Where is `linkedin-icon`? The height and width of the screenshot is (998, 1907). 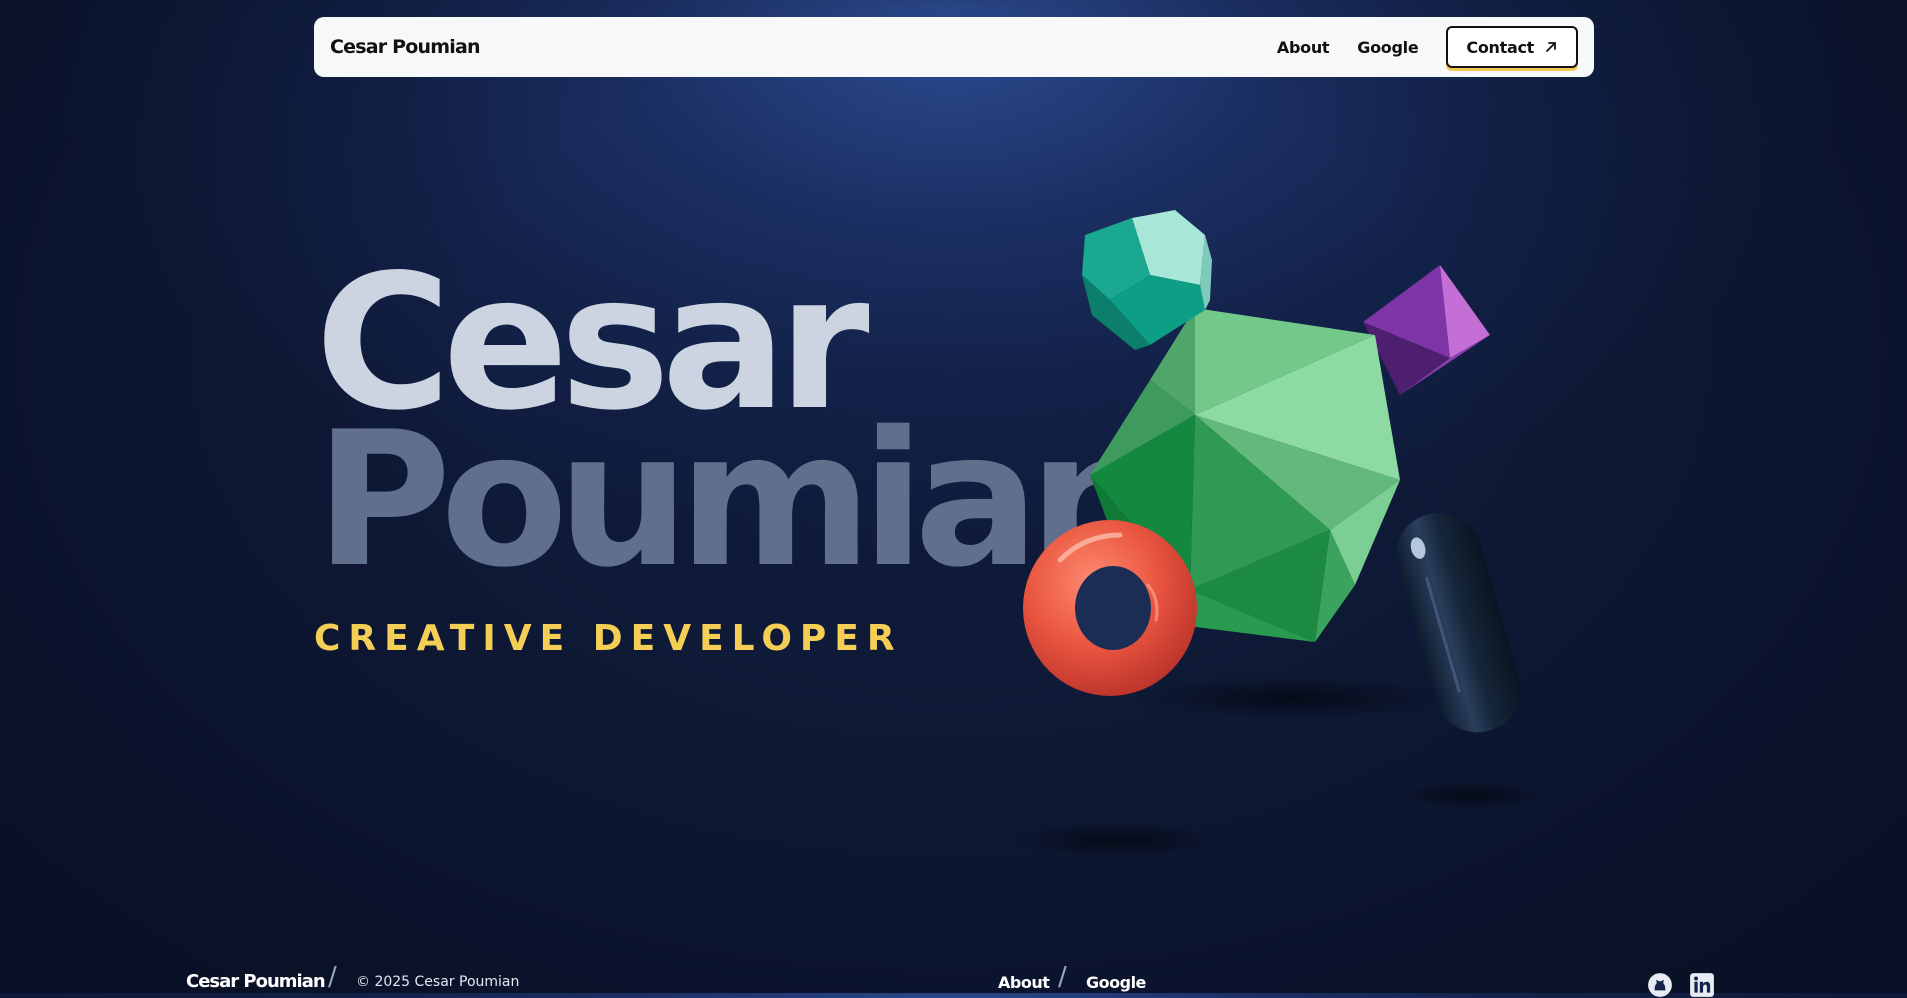
linkedin-icon is located at coordinates (1702, 985).